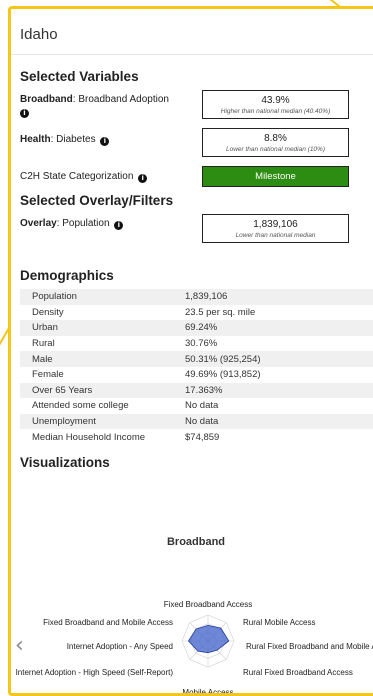 The width and height of the screenshot is (373, 696). I want to click on radar-axis-label: Rural Fixed Broadband and Mobile Access, so click(309, 646).